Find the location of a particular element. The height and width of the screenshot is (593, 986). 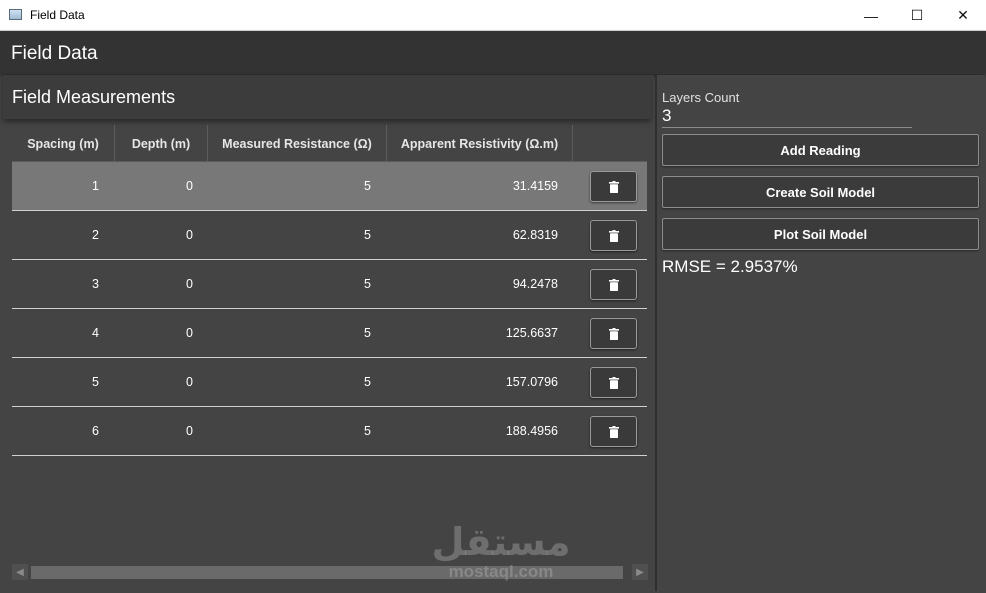

scroll-left-icon: ◀ is located at coordinates (20, 572).